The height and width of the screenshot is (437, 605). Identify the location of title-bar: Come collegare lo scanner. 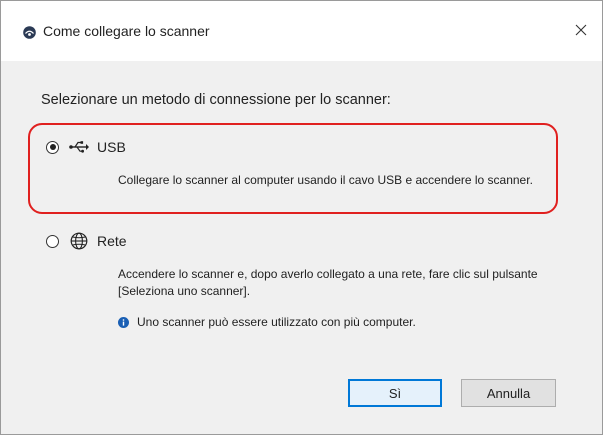
(301, 31).